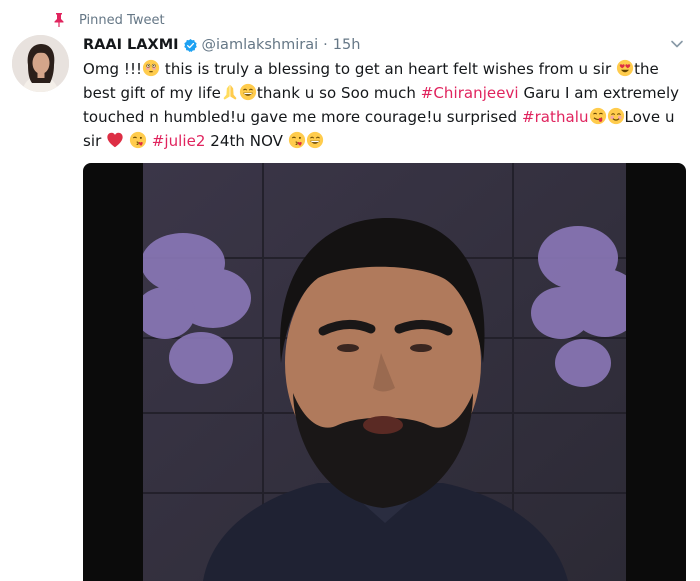 The image size is (700, 581). I want to click on tweet-header: RAAI LAXMI @iamlakshmirai · 15h, so click(383, 45).